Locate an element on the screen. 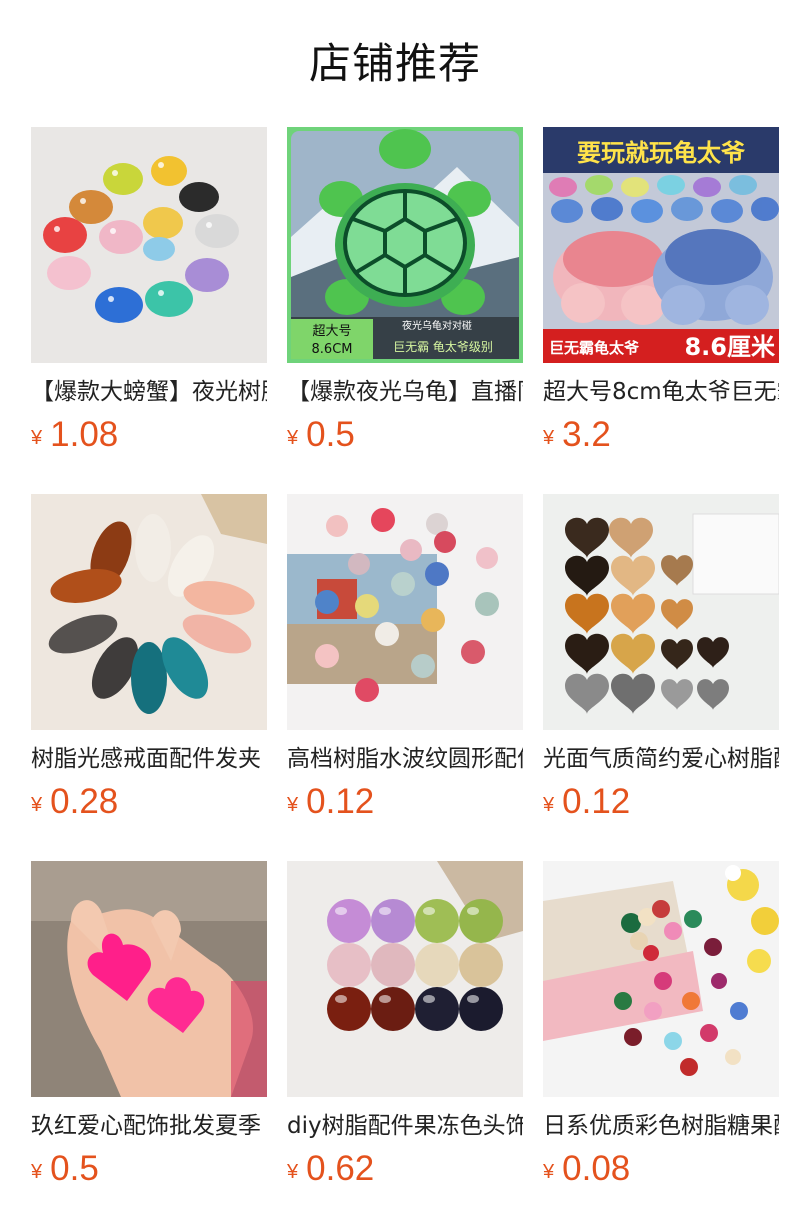 Image resolution: width=790 pixels, height=1228 pixels. product-price: ¥0.28 is located at coordinates (74, 802).